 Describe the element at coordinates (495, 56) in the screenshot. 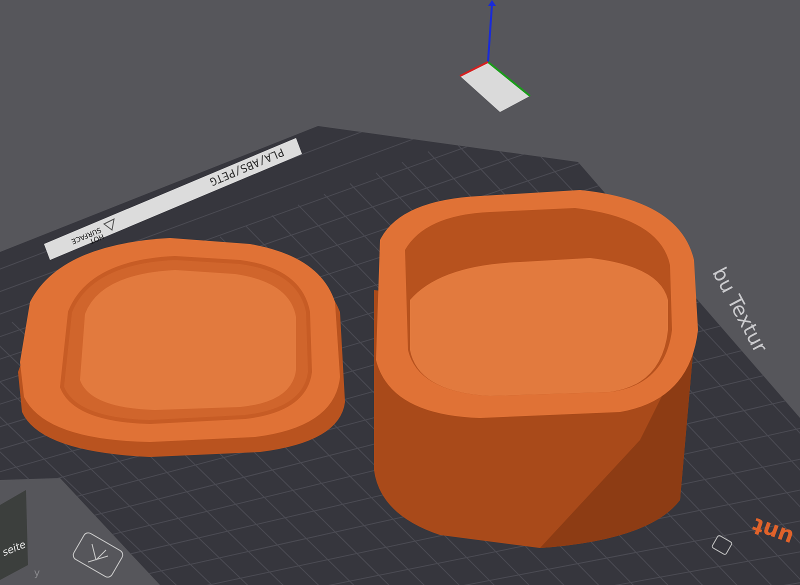

I see `origin-axes-icon` at that location.